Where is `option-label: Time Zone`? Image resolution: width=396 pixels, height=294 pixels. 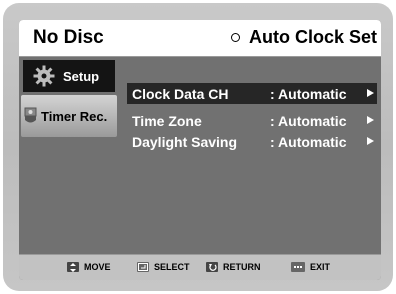 option-label: Time Zone is located at coordinates (167, 120).